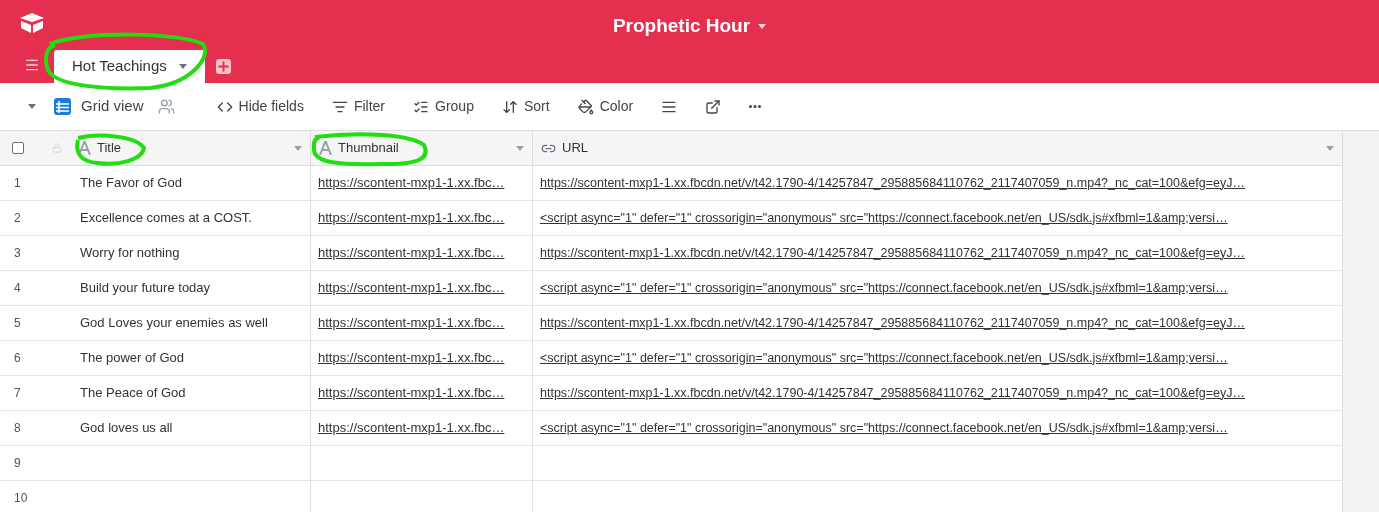  What do you see at coordinates (755, 106) in the screenshot?
I see `more-icon` at bounding box center [755, 106].